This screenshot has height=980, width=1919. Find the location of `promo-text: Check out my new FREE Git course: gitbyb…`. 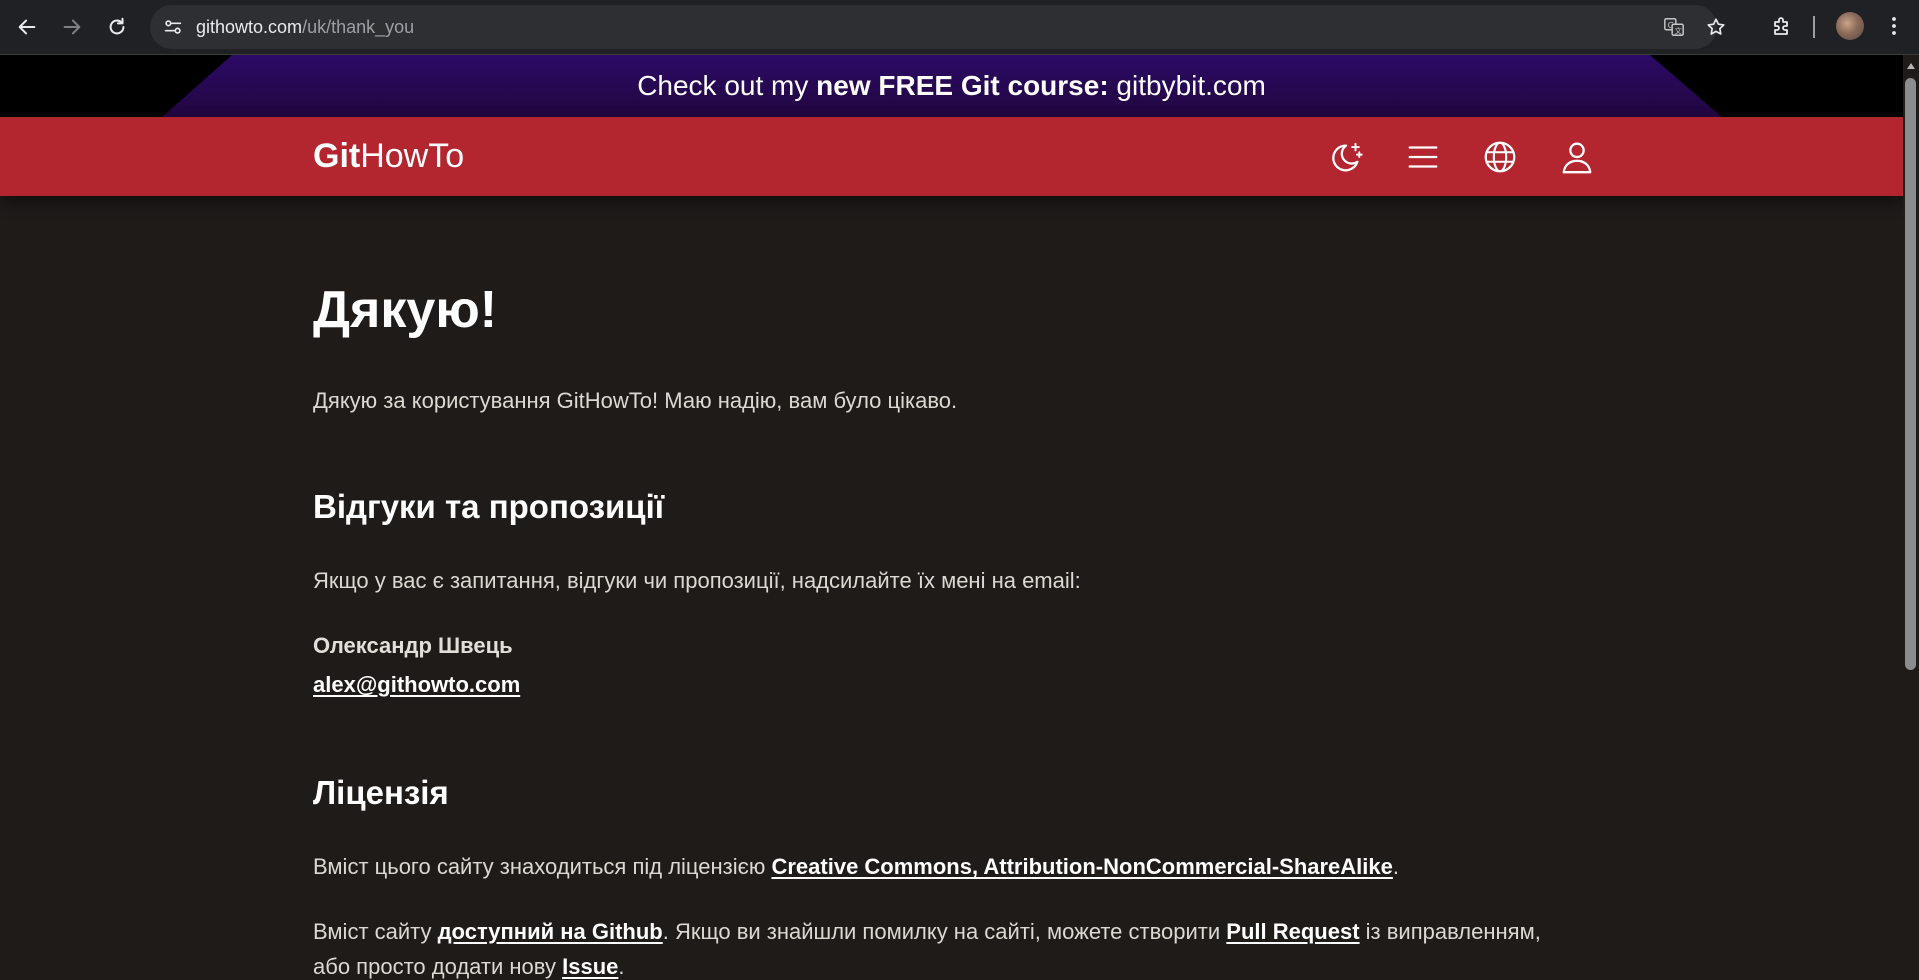

promo-text: Check out my new FREE Git course: gitbyb… is located at coordinates (951, 86).